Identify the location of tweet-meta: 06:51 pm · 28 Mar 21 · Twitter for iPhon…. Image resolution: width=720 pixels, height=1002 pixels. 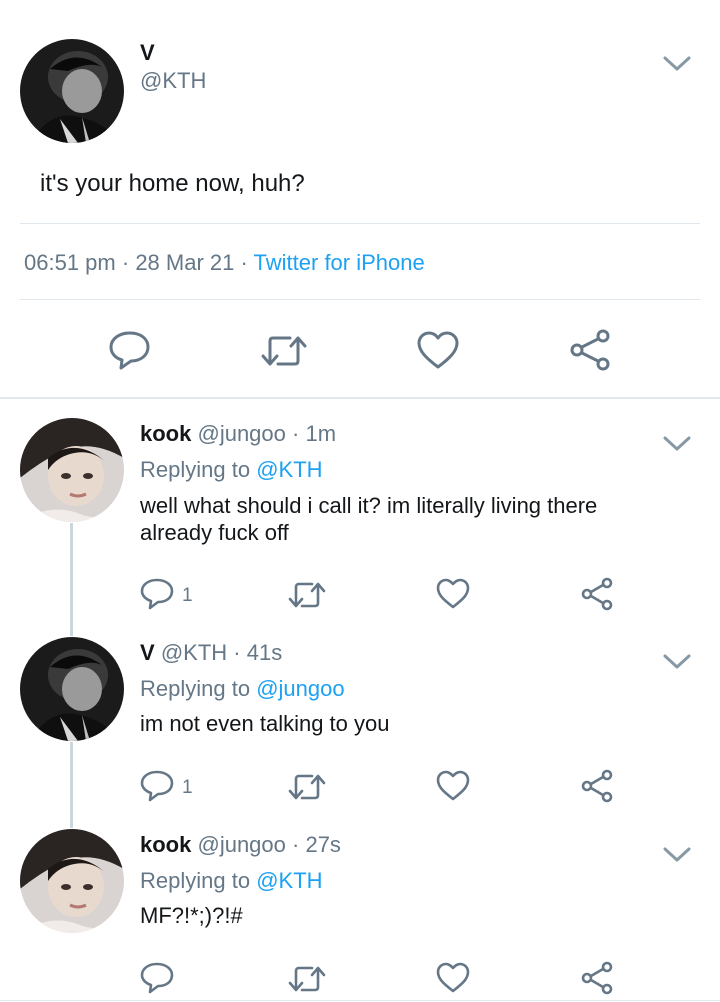
(224, 263).